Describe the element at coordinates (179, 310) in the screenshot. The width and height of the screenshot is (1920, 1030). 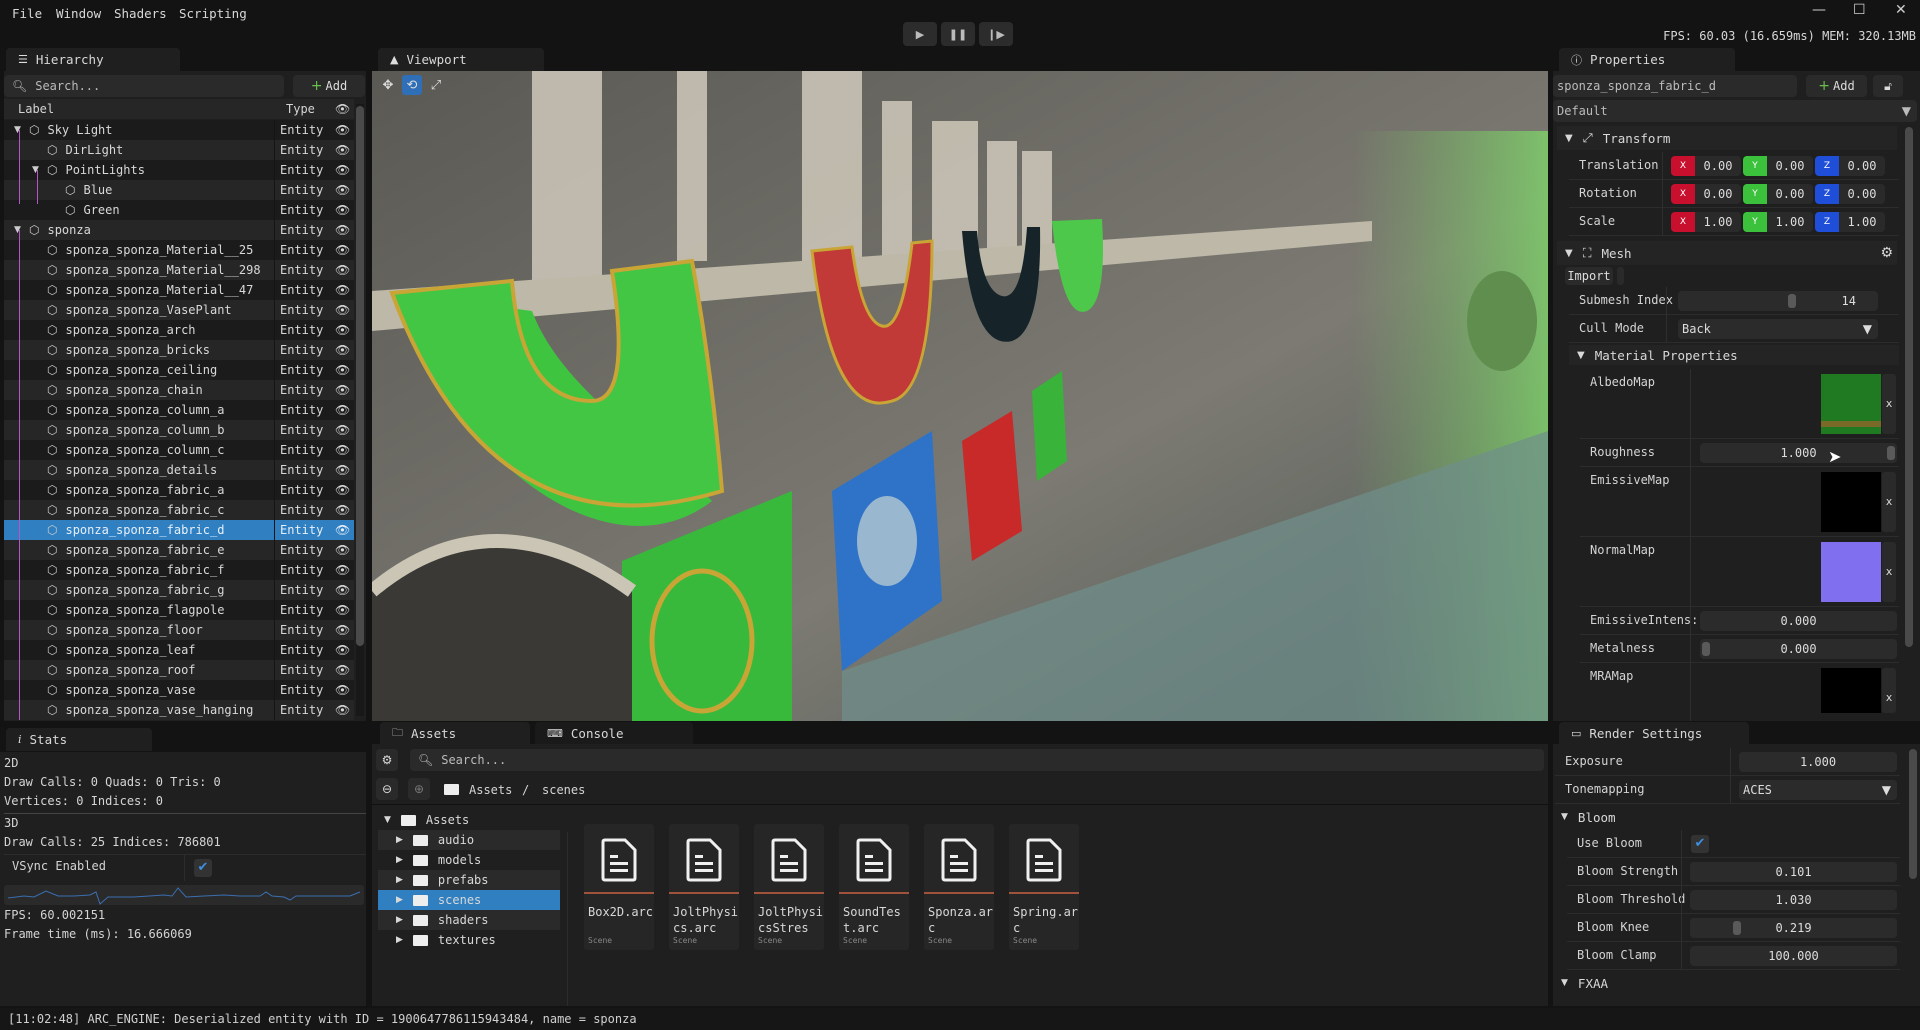
I see `hierarchy-row: ⬡ sponza_sponza_VasePlant Entity 👁︎` at that location.